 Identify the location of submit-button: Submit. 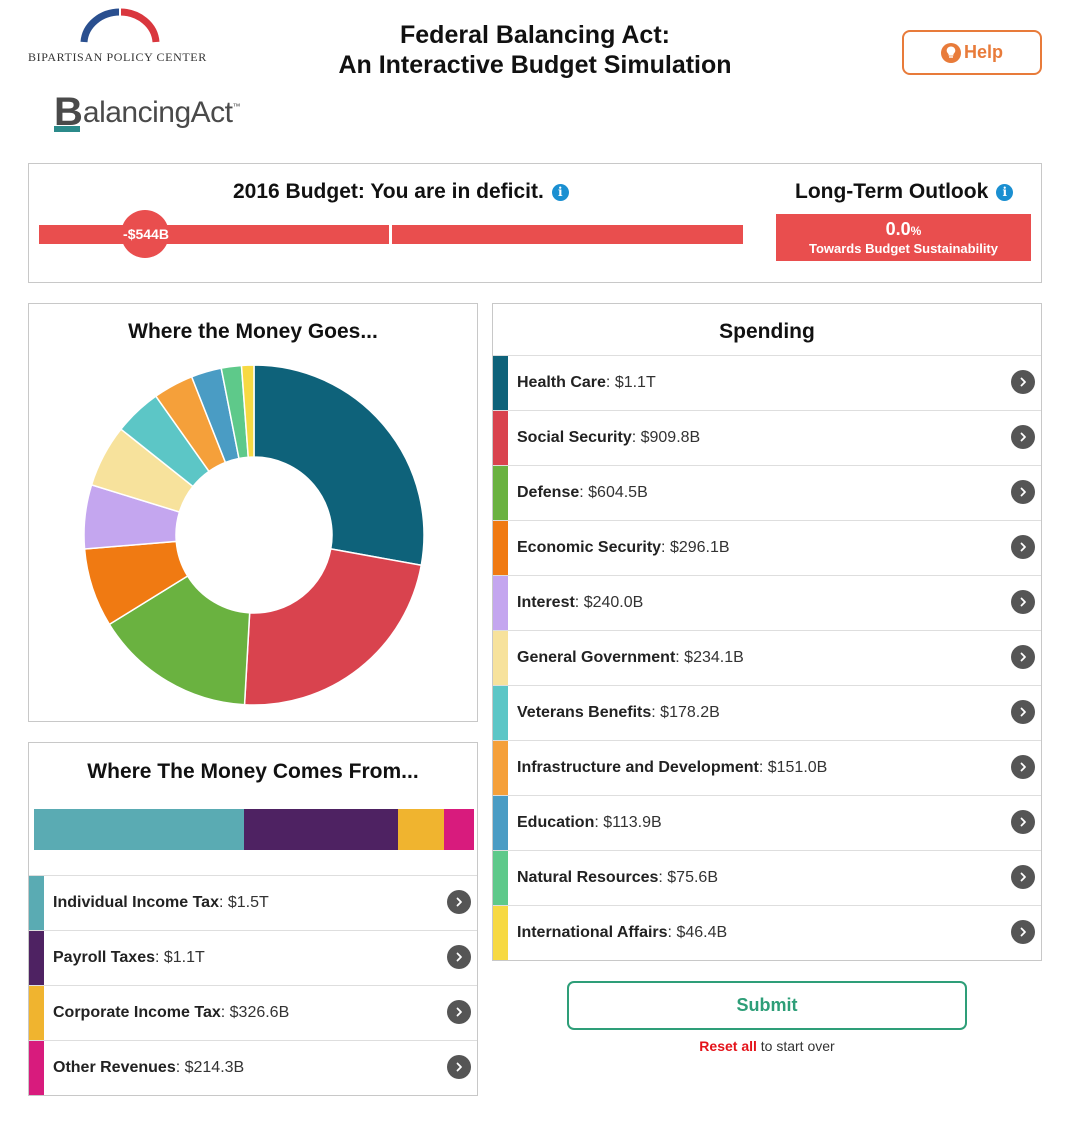
(767, 1005).